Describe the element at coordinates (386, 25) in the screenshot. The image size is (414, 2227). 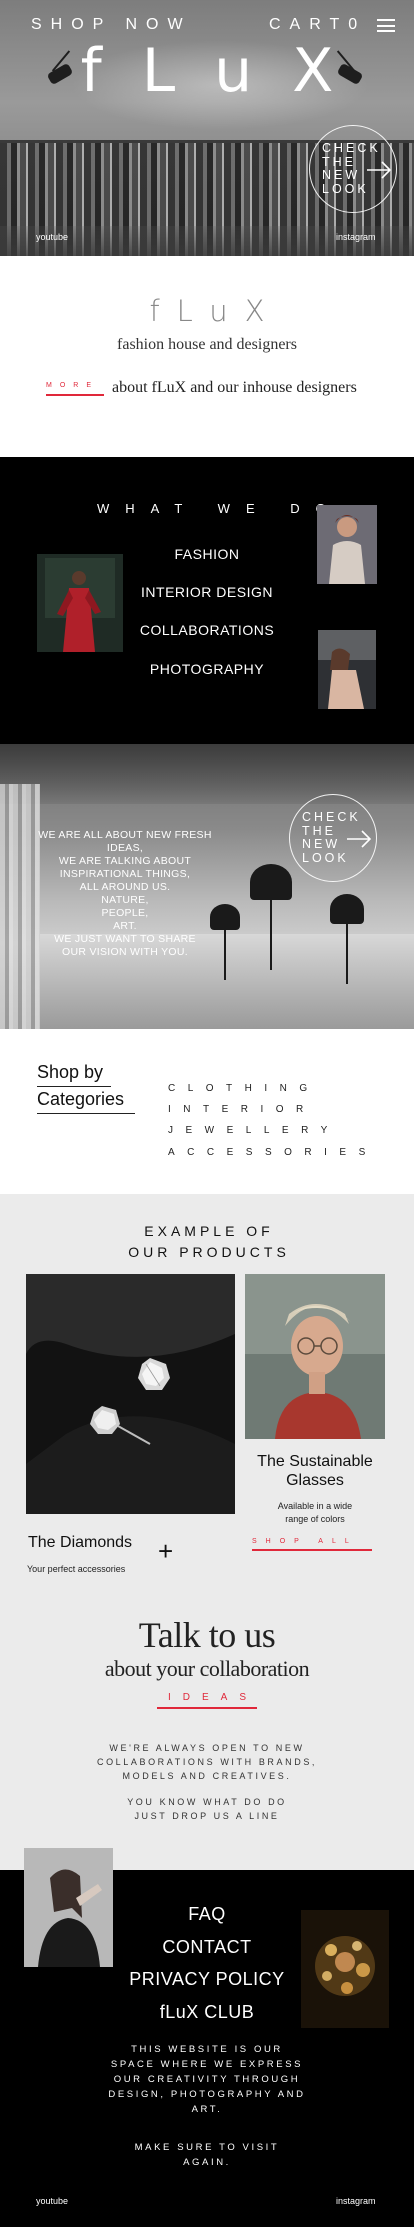
I see `menu-icon` at that location.